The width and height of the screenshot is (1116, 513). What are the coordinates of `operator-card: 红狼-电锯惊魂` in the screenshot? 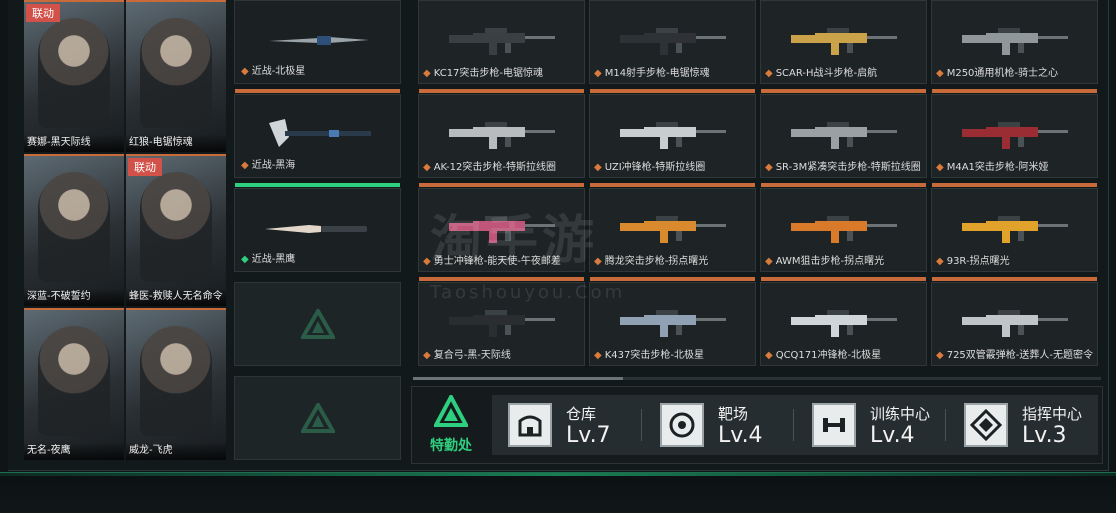 It's located at (176, 76).